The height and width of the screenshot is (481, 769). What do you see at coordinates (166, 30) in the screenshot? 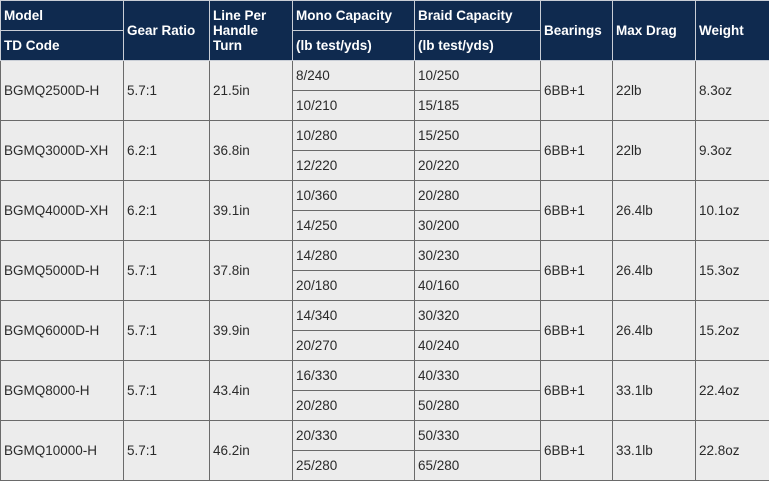
I see `header-gear-ratio: Gear Ratio` at bounding box center [166, 30].